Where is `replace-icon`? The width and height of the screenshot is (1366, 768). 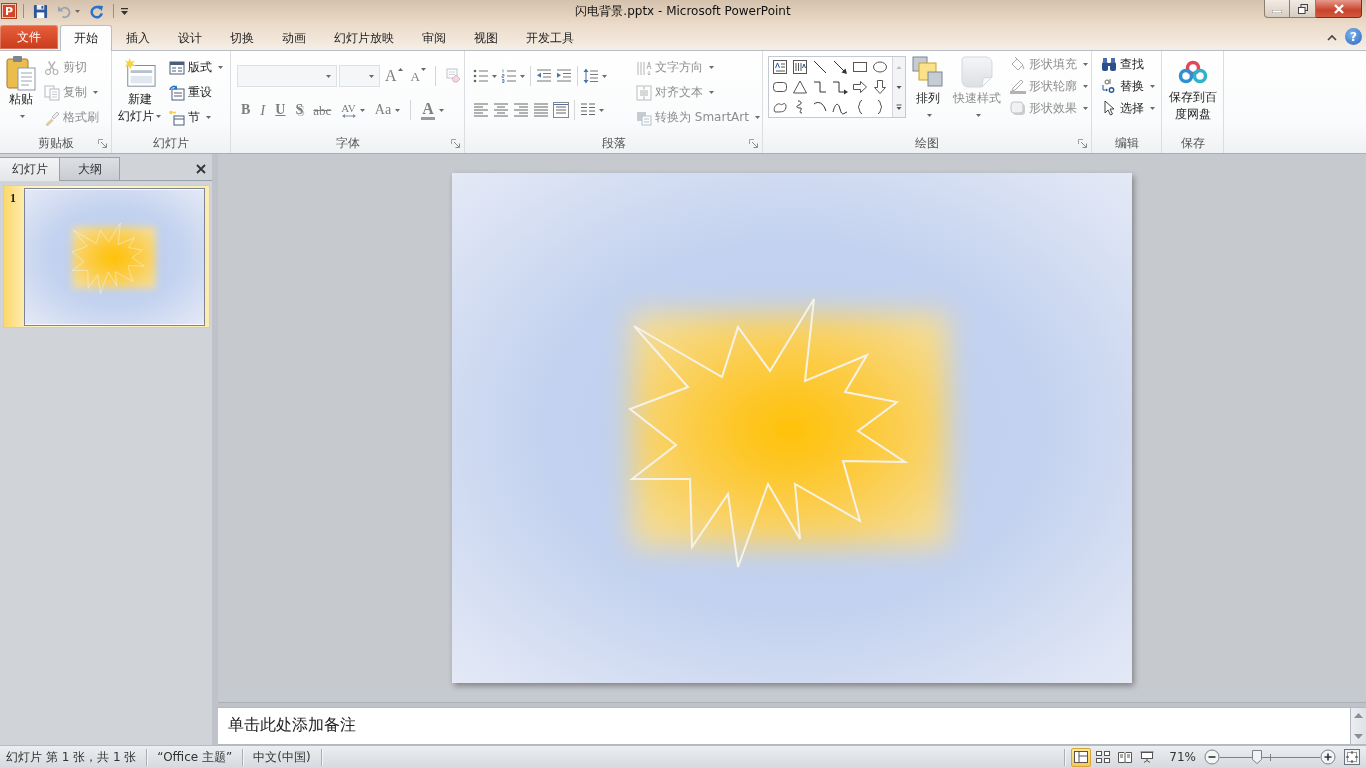
replace-icon is located at coordinates (1109, 86).